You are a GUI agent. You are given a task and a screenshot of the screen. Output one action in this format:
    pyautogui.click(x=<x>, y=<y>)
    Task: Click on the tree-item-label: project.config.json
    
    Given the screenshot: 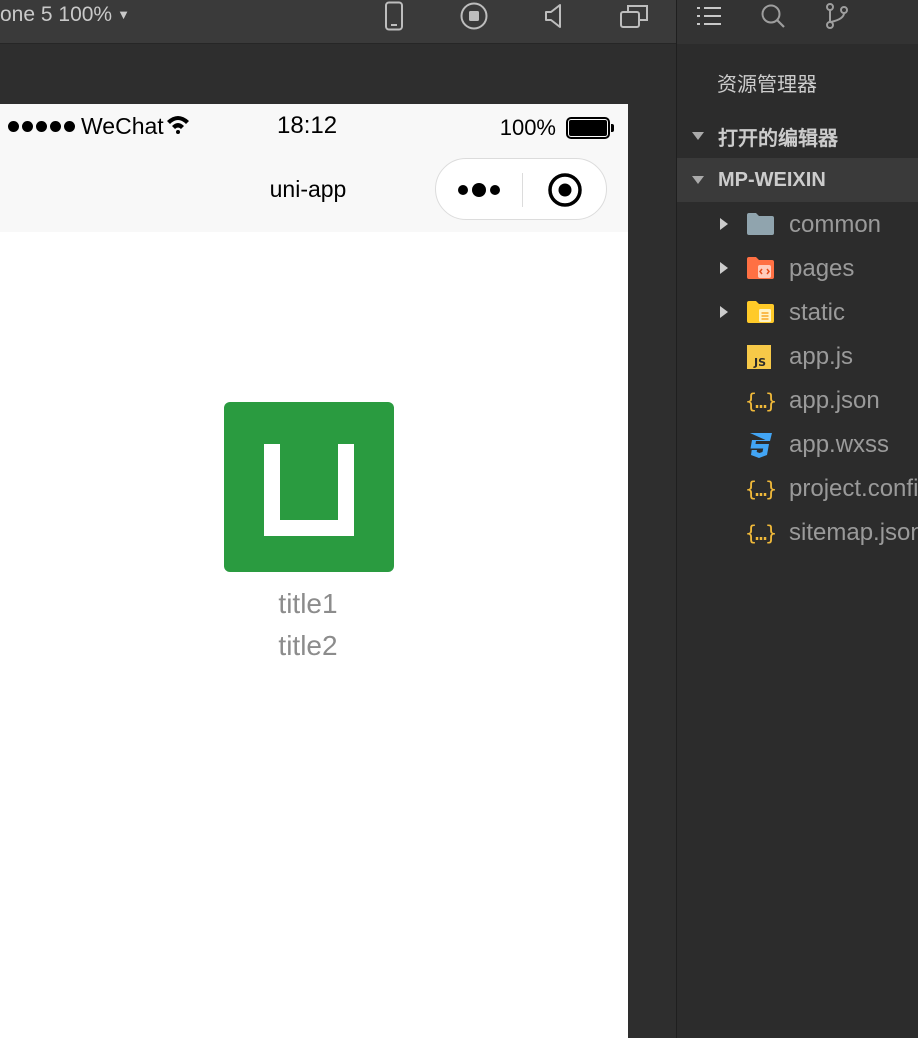 What is the action you would take?
    pyautogui.click(x=853, y=488)
    